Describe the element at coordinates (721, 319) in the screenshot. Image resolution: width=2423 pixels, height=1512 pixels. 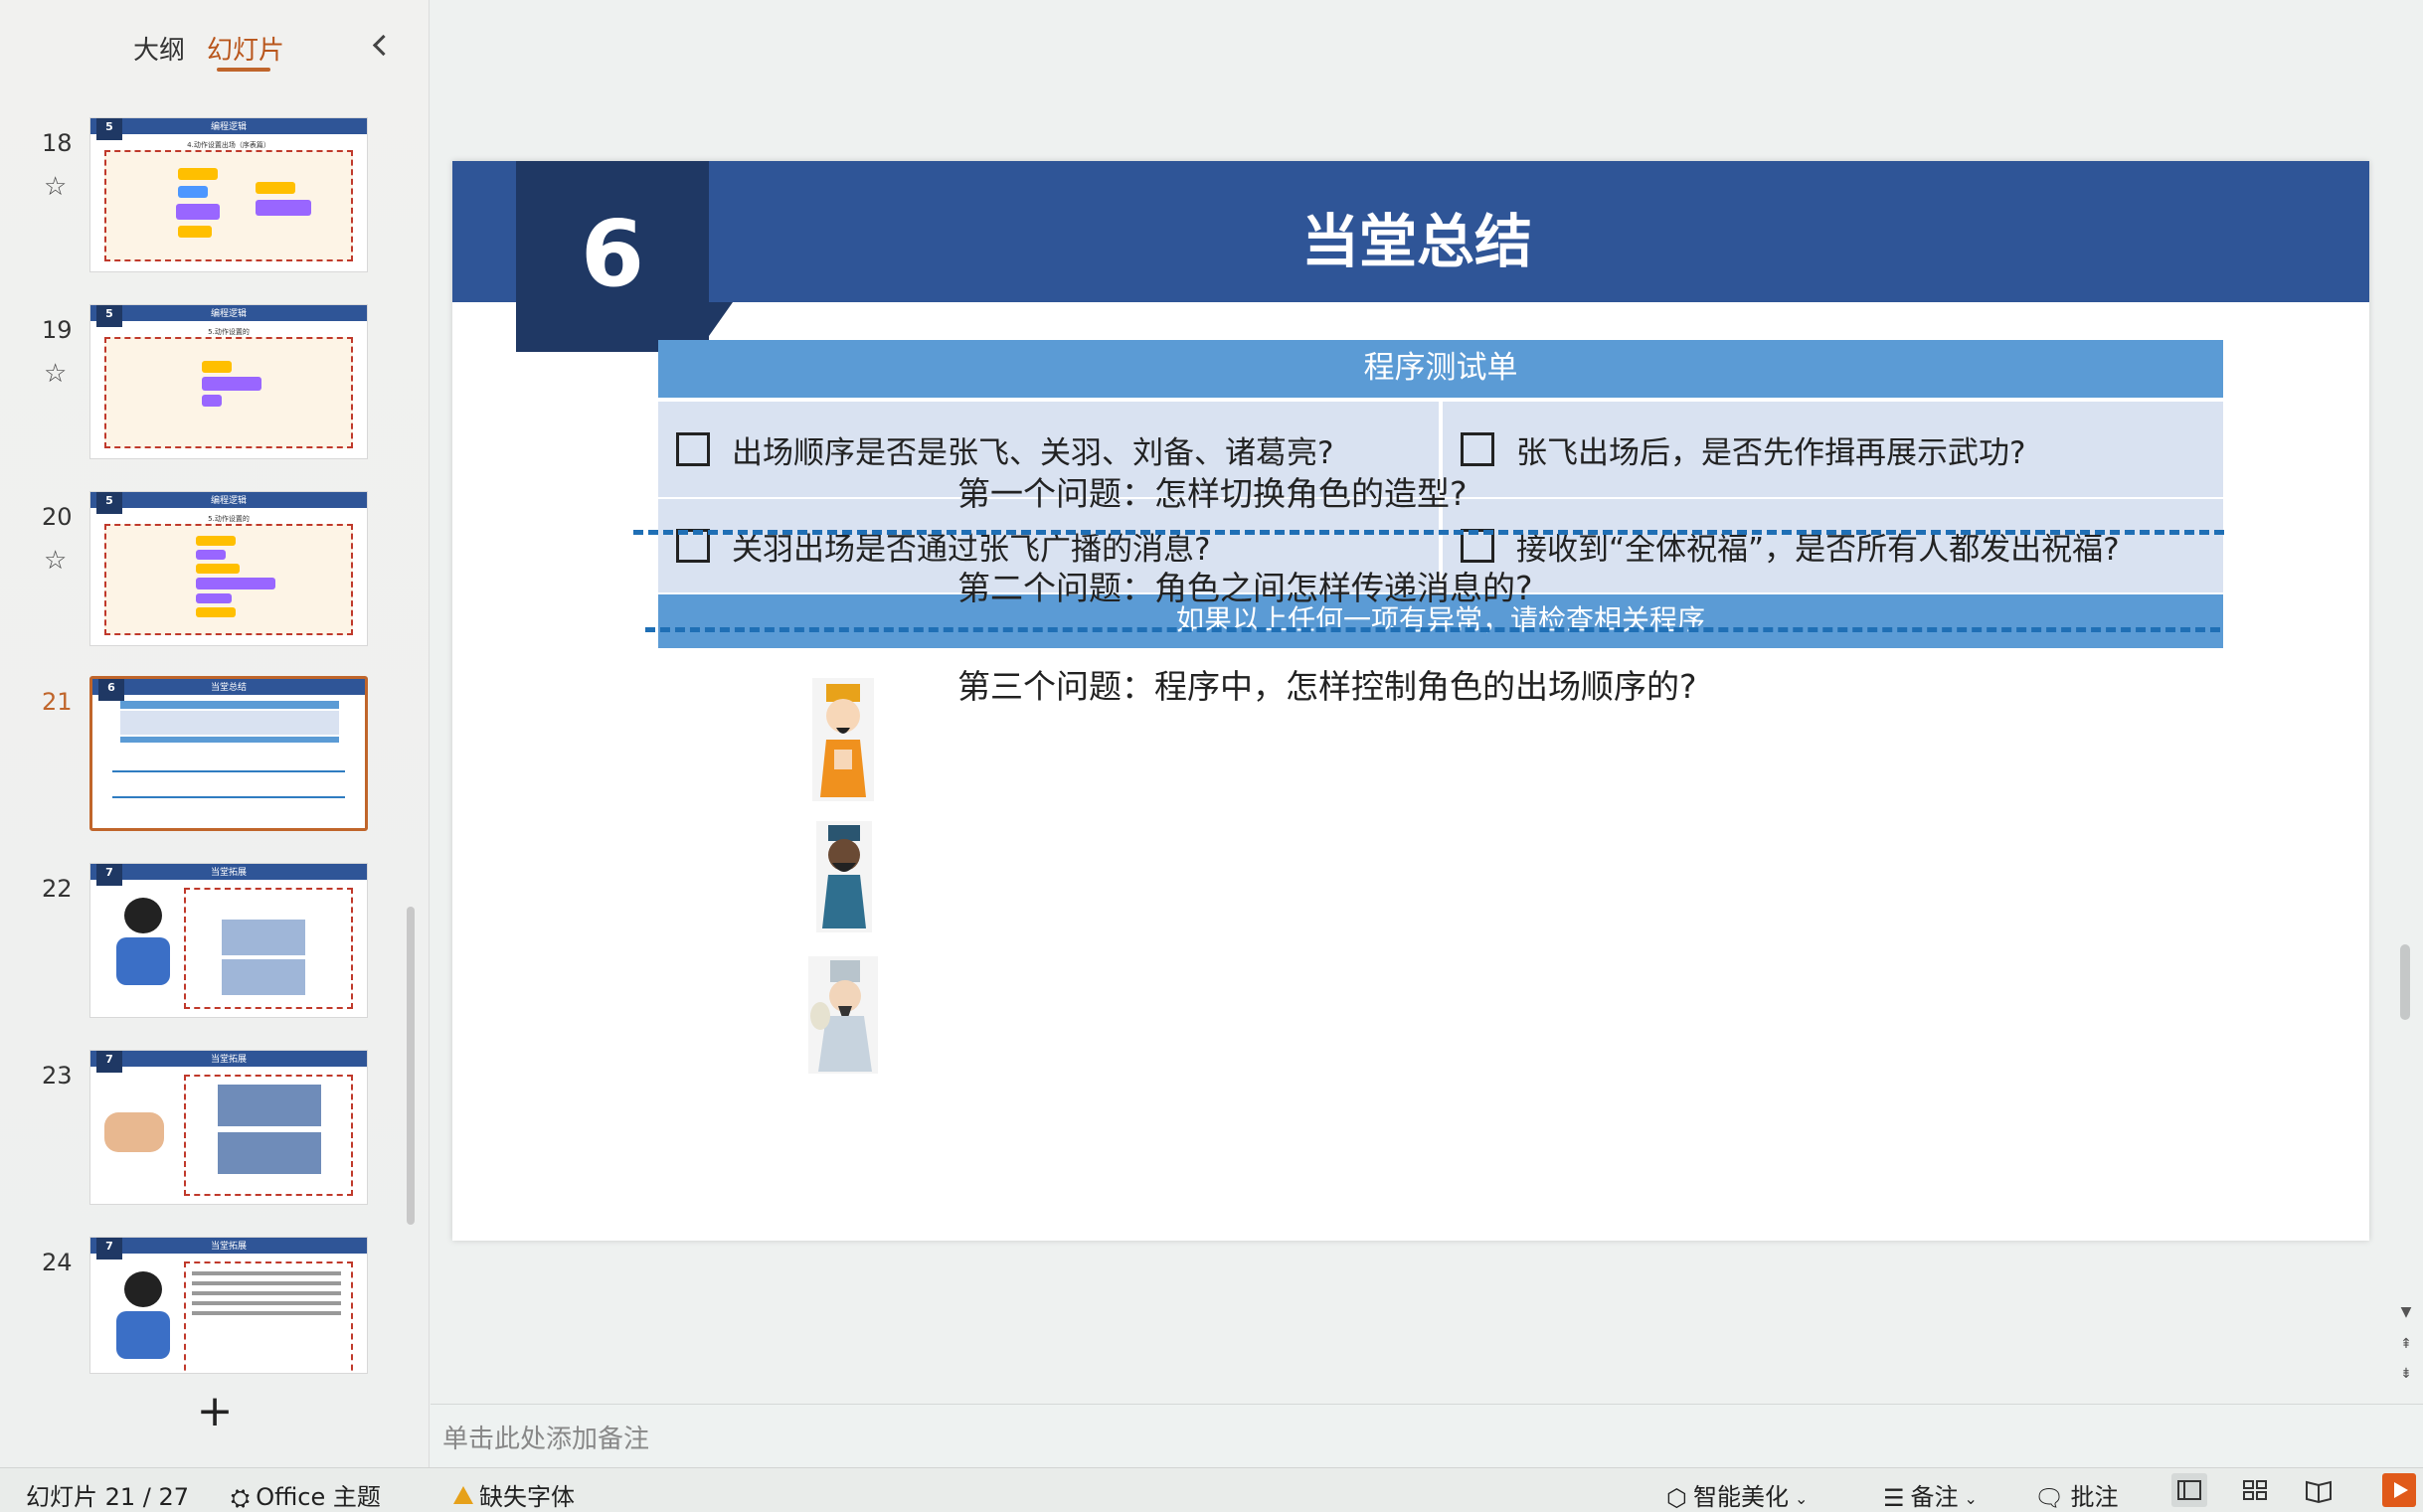
I see `section-number-tail` at that location.